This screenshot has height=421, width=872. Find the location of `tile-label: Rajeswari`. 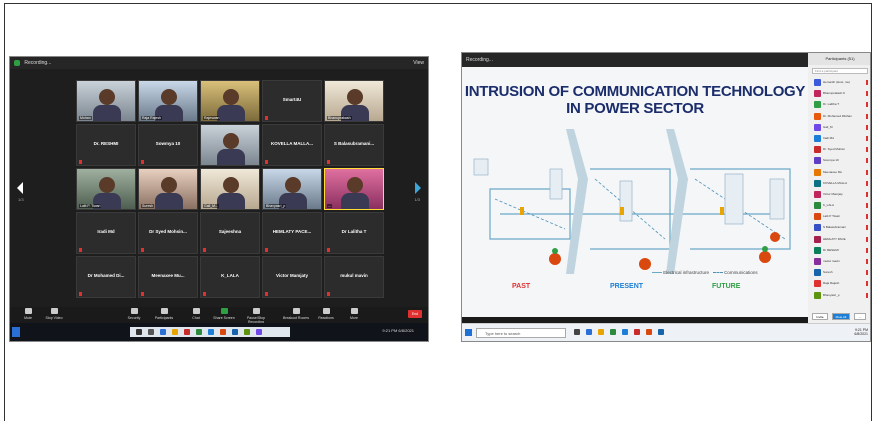

tile-label: Rajeswari is located at coordinates (212, 118).